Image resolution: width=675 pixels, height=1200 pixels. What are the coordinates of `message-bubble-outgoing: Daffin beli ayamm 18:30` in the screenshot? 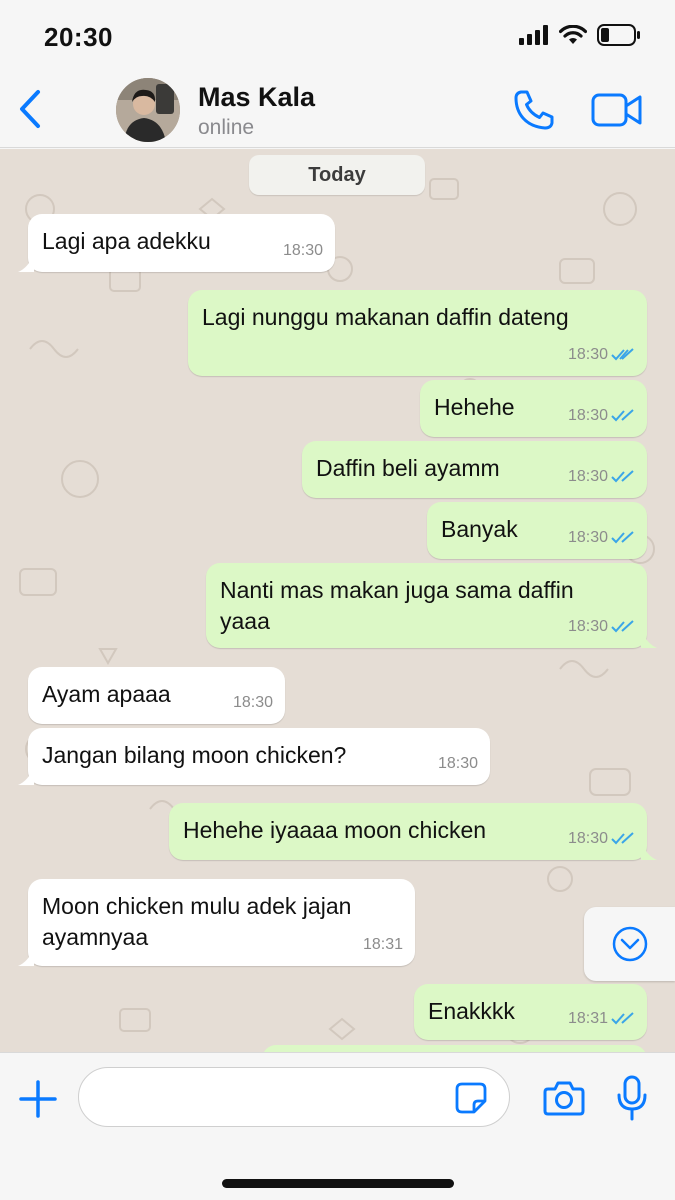 It's located at (474, 469).